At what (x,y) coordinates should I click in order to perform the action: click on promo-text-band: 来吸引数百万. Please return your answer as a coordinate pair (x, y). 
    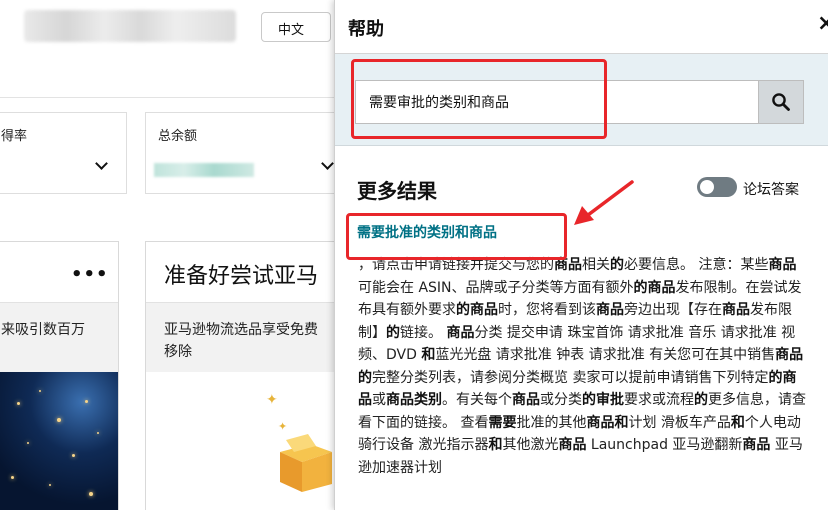
    Looking at the image, I should click on (59, 337).